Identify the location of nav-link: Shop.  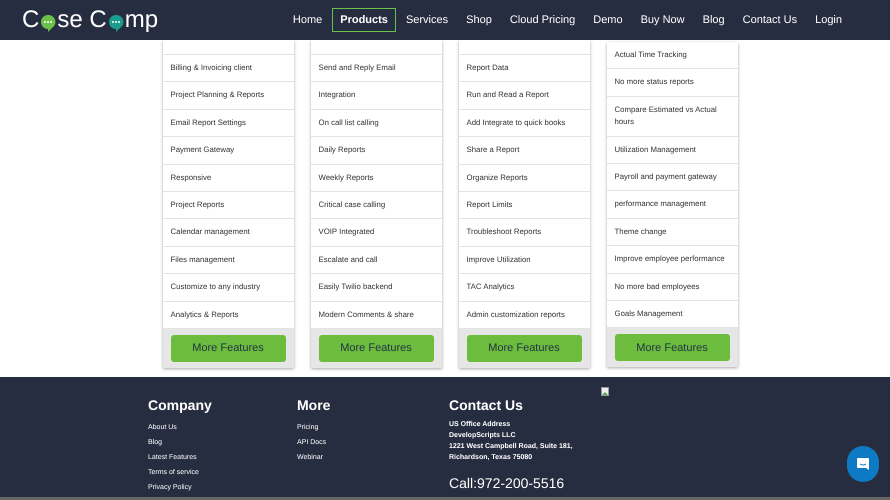
(479, 20).